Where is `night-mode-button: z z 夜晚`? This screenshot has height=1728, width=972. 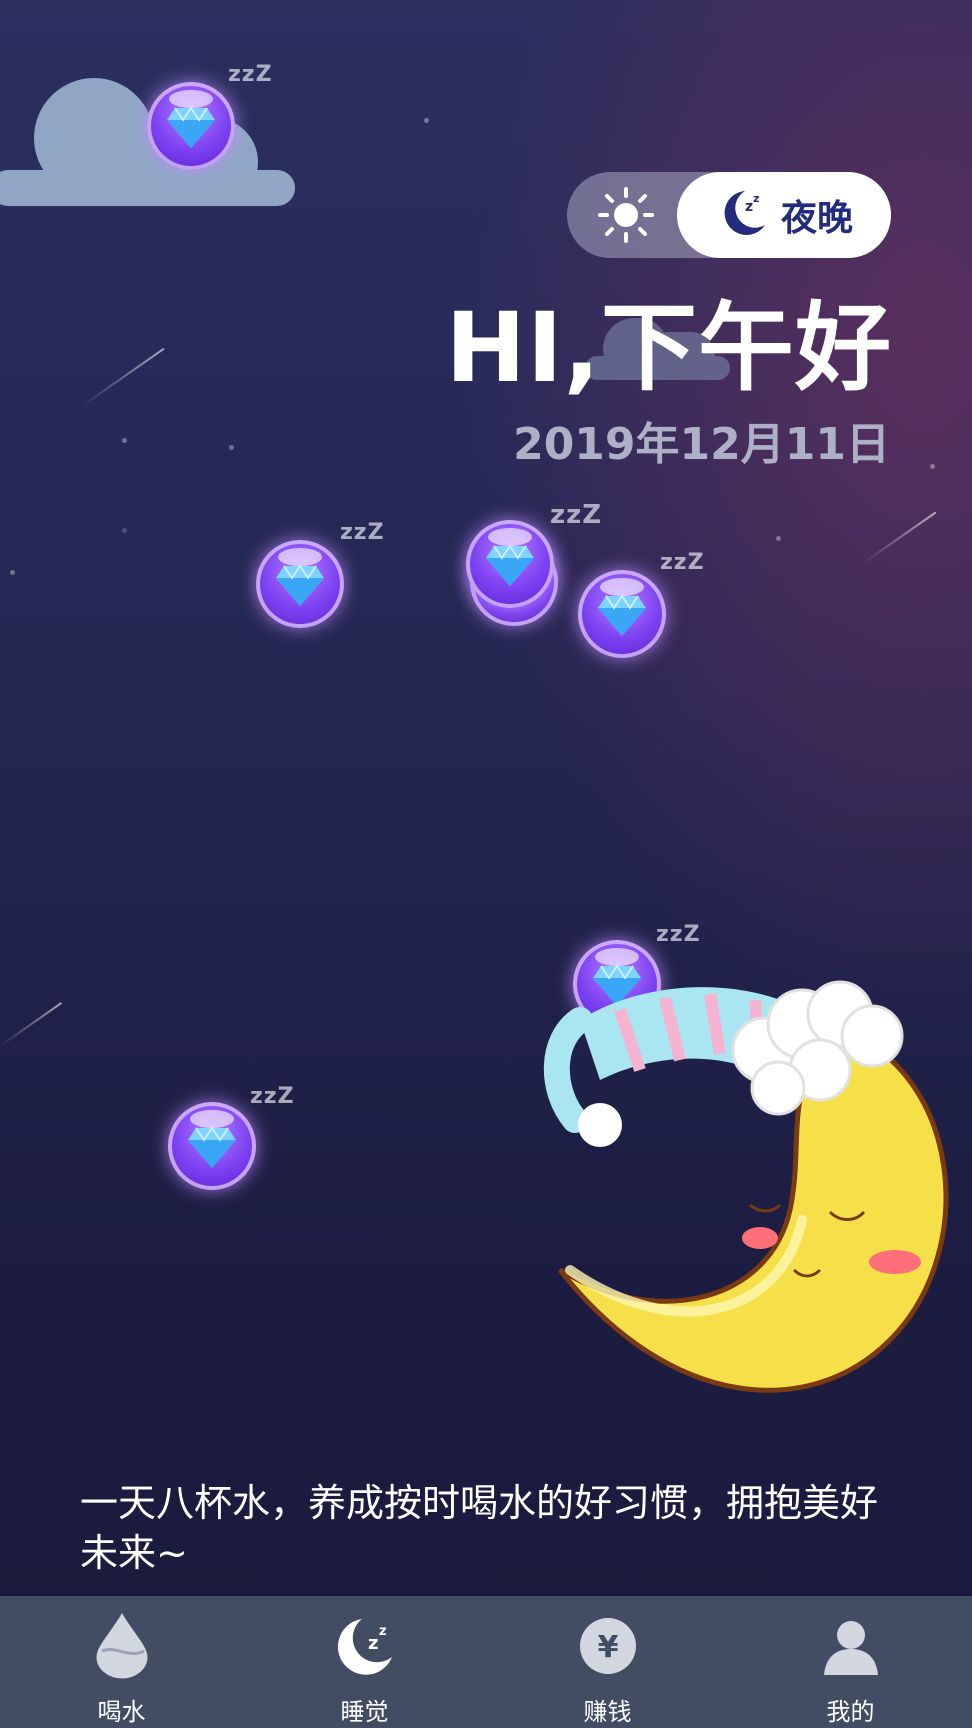
night-mode-button: z z 夜晚 is located at coordinates (784, 215).